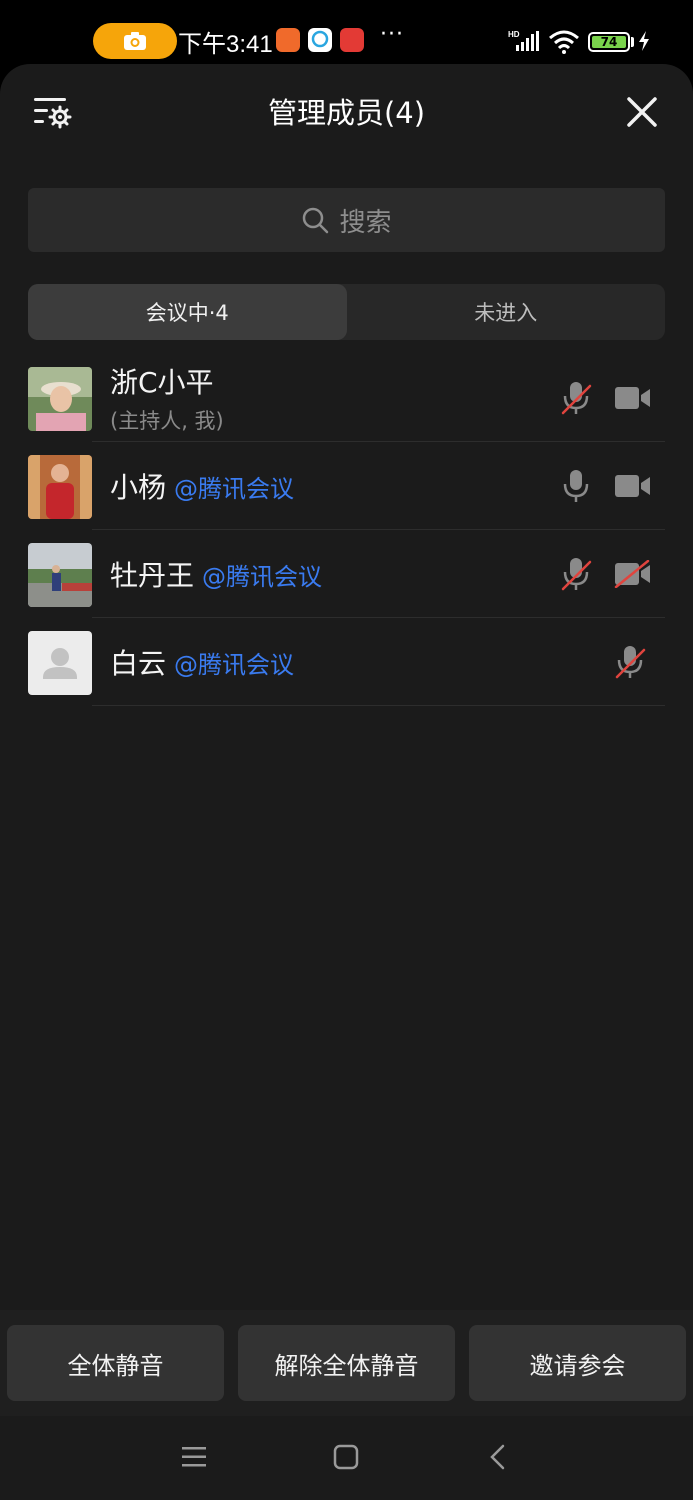 This screenshot has height=1500, width=693. What do you see at coordinates (346, 113) in the screenshot?
I see `page-title: 管理成员(4)` at bounding box center [346, 113].